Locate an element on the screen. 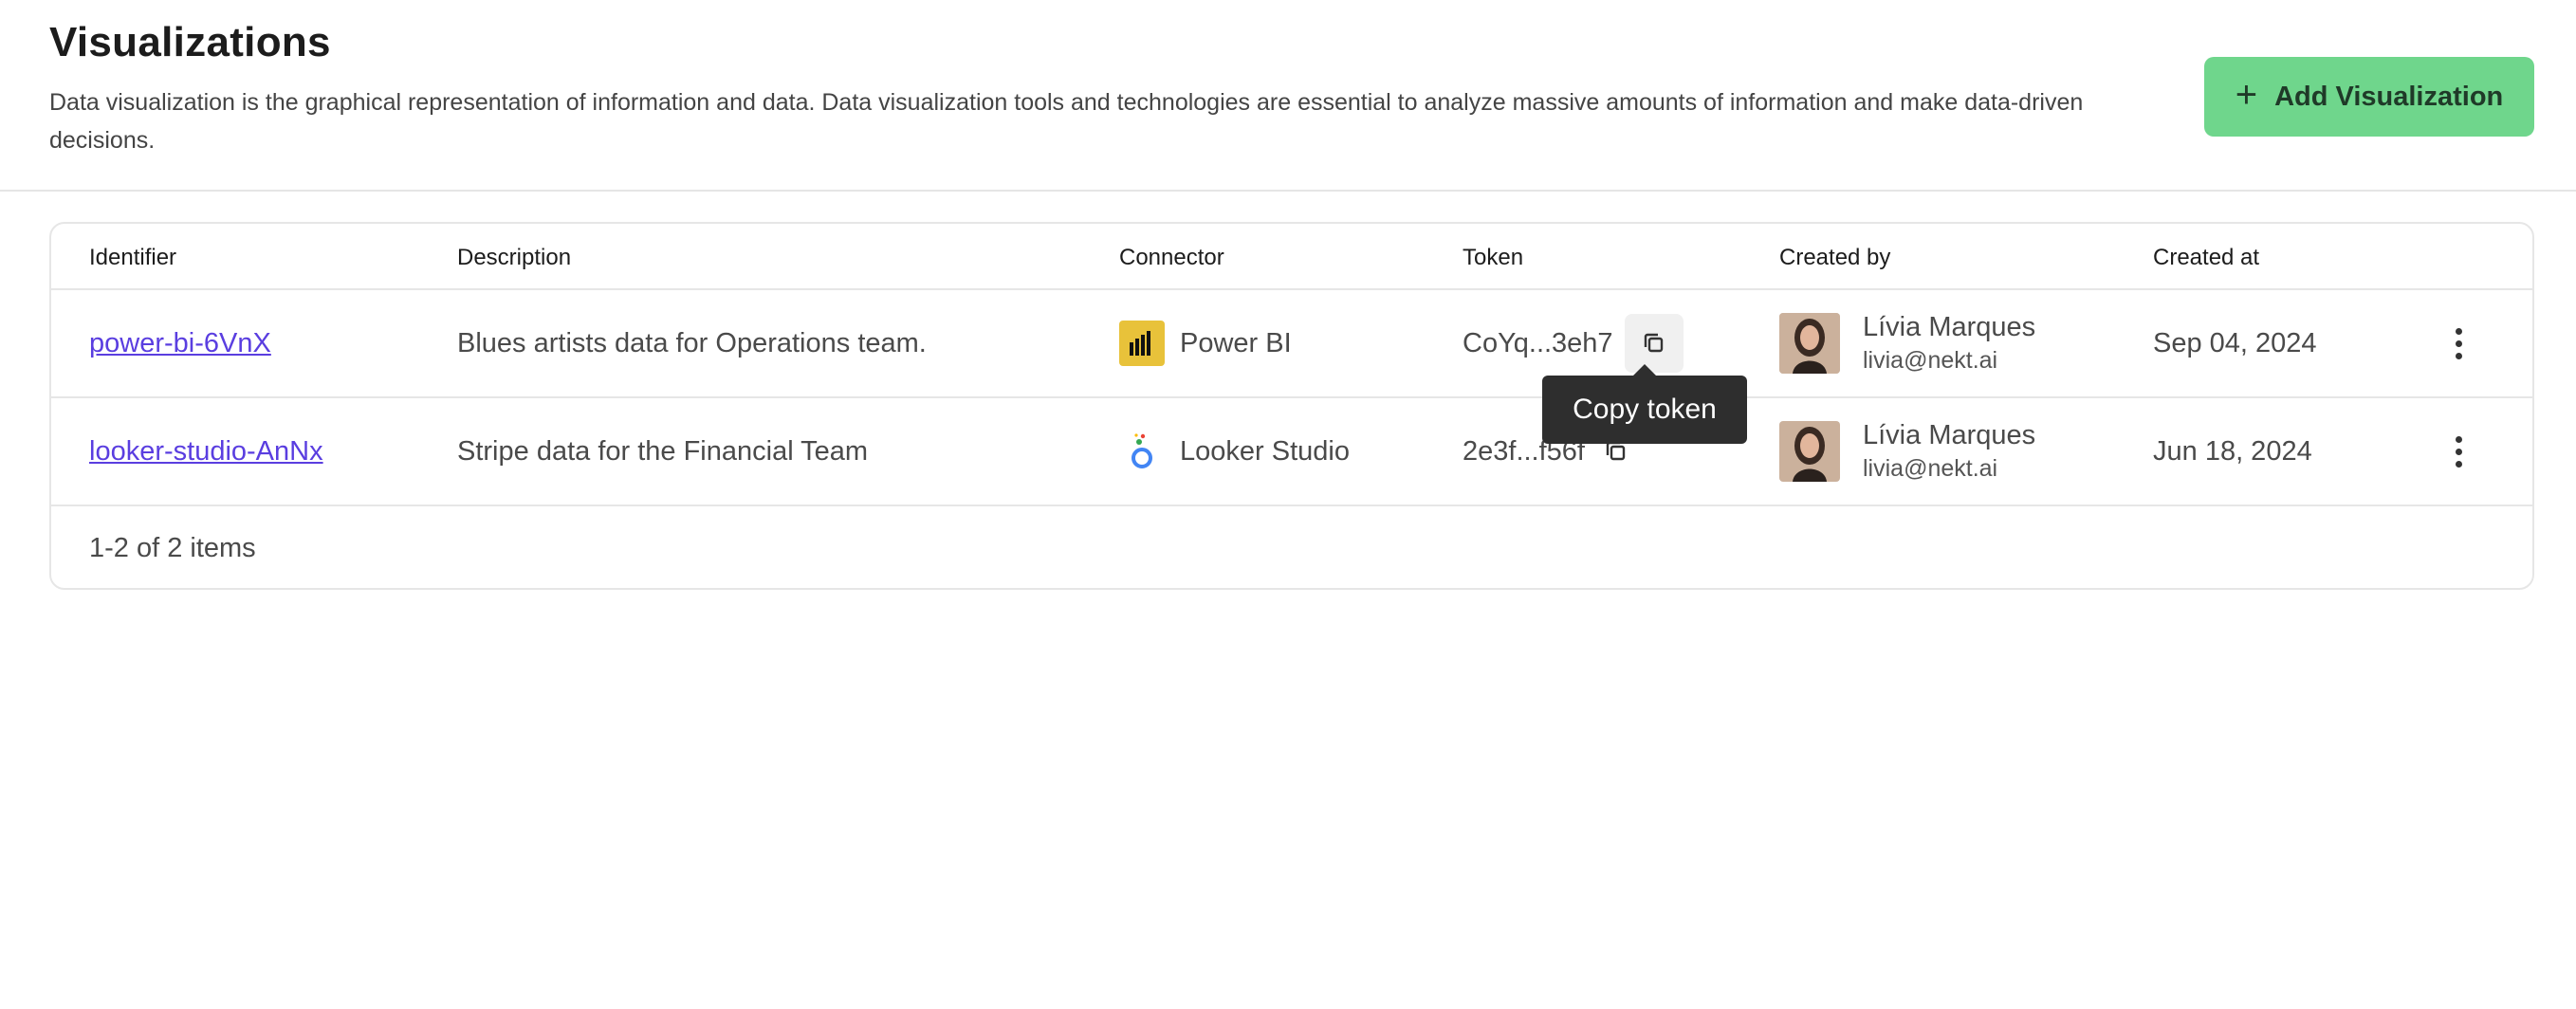 Image resolution: width=2576 pixels, height=1009 pixels. column-header-connector: Connector is located at coordinates (1171, 258).